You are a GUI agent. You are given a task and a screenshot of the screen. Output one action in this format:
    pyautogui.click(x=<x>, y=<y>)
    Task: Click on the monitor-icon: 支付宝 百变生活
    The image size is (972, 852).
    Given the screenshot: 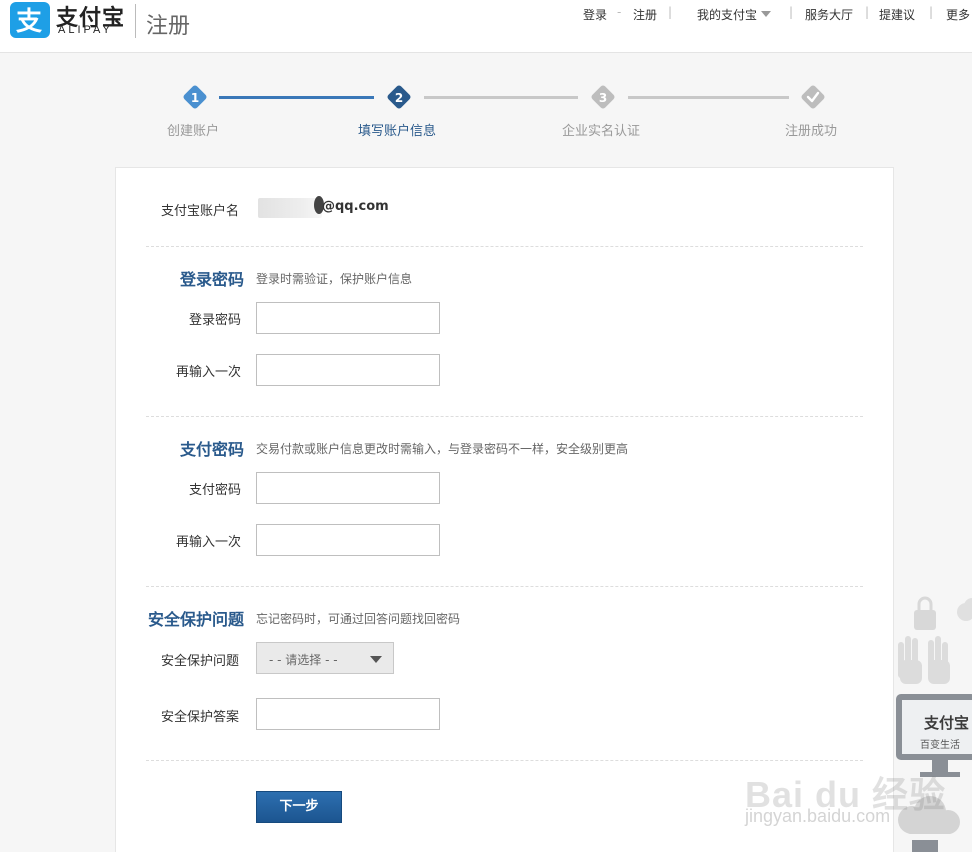 What is the action you would take?
    pyautogui.click(x=934, y=735)
    